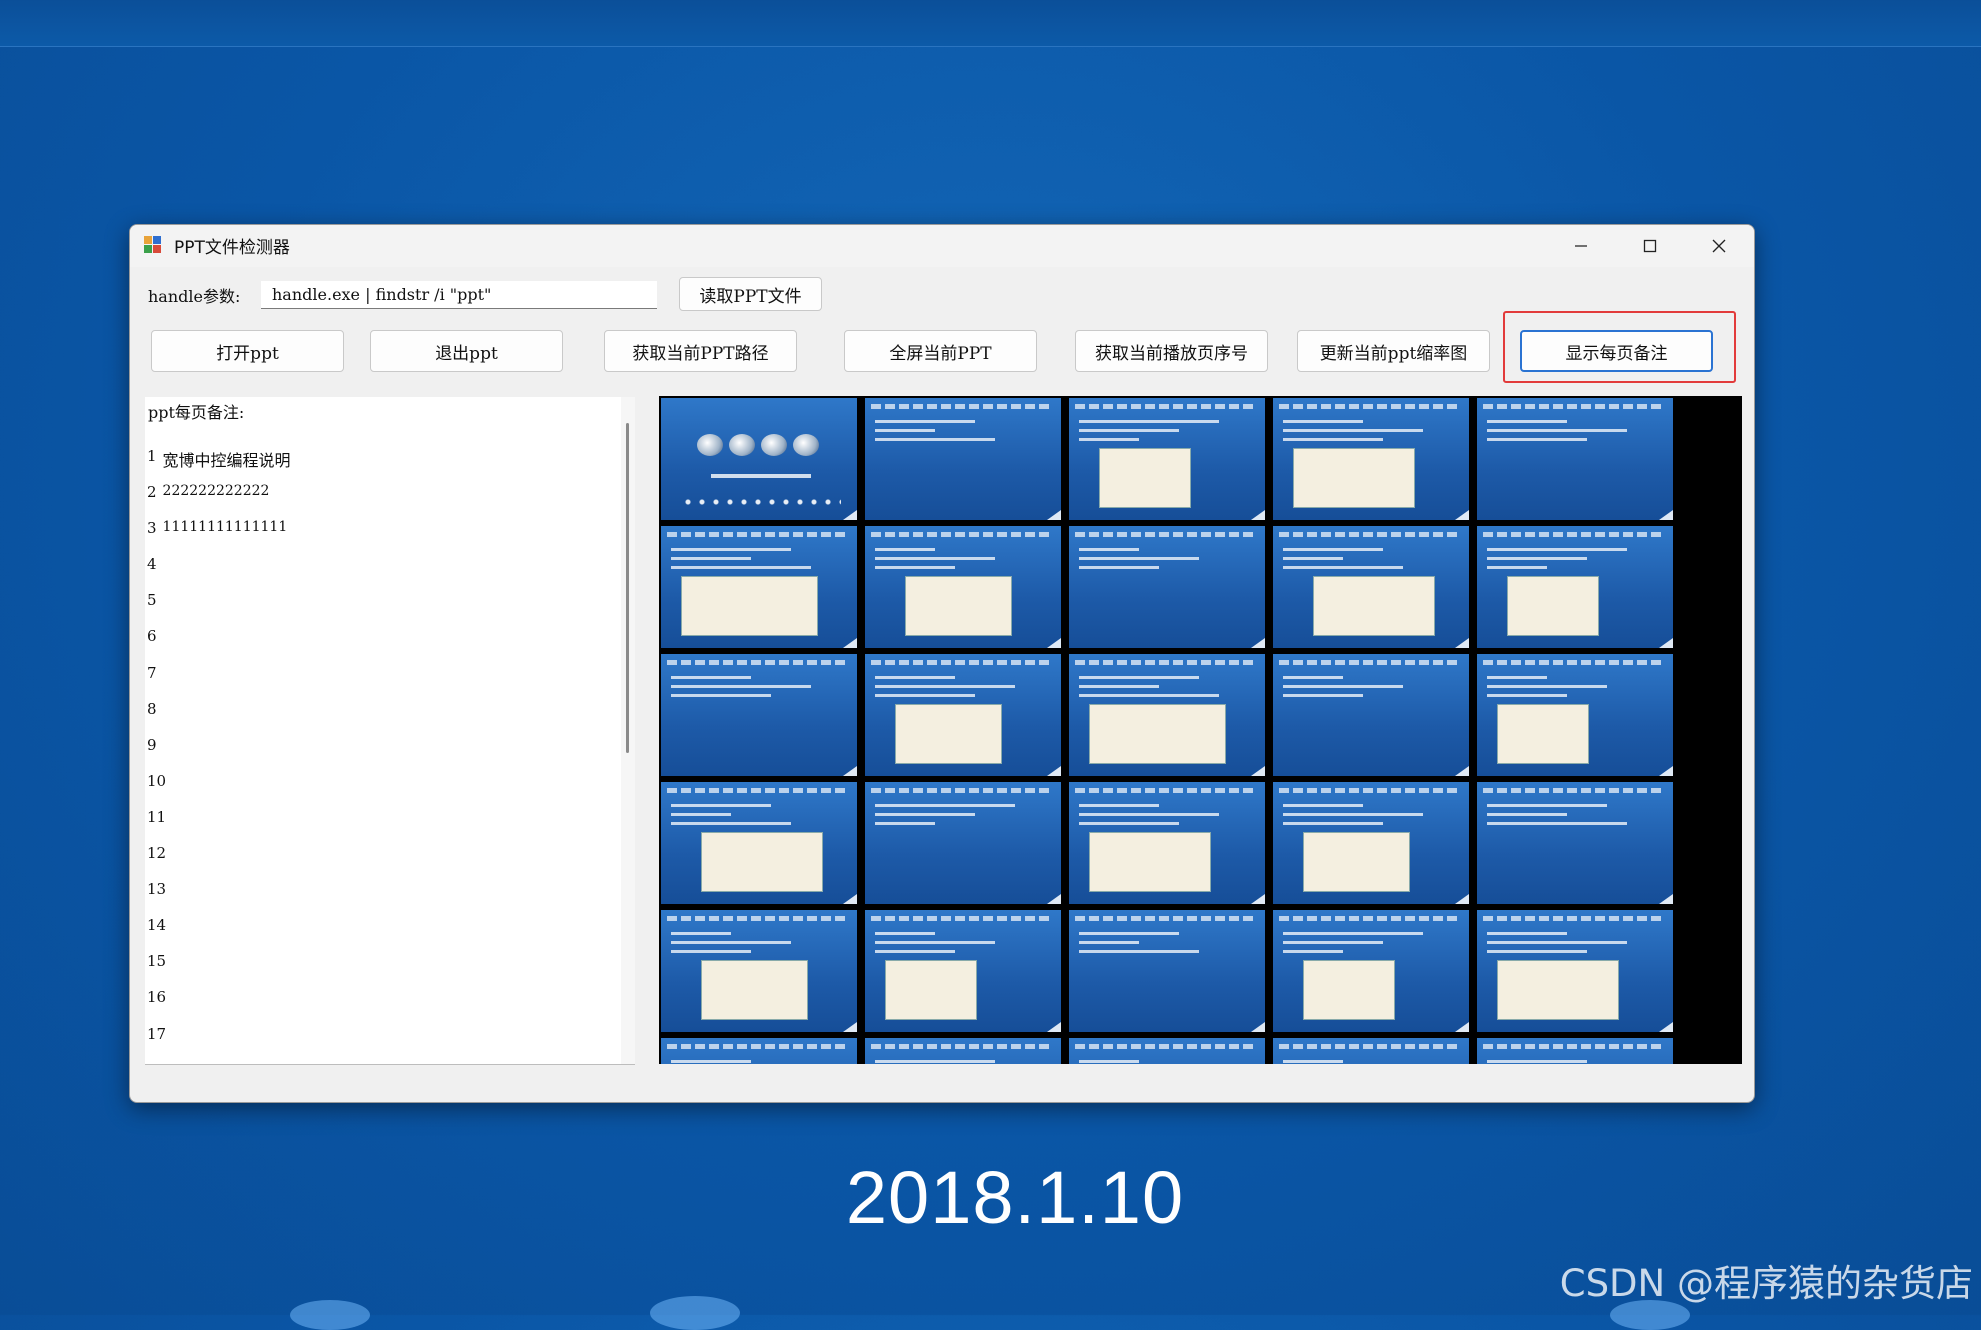  What do you see at coordinates (152, 456) in the screenshot?
I see `note-number: 1` at bounding box center [152, 456].